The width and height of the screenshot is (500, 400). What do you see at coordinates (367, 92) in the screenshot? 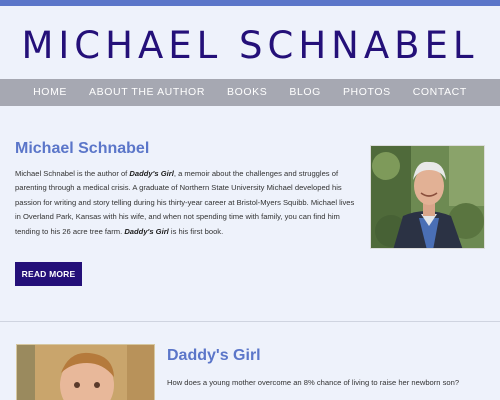
I see `nav-photos: PHOTOS` at bounding box center [367, 92].